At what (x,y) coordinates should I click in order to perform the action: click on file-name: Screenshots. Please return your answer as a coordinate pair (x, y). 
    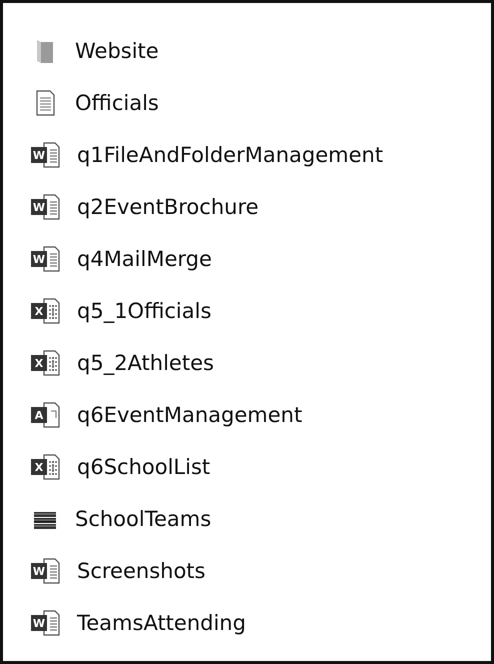
    Looking at the image, I should click on (141, 571).